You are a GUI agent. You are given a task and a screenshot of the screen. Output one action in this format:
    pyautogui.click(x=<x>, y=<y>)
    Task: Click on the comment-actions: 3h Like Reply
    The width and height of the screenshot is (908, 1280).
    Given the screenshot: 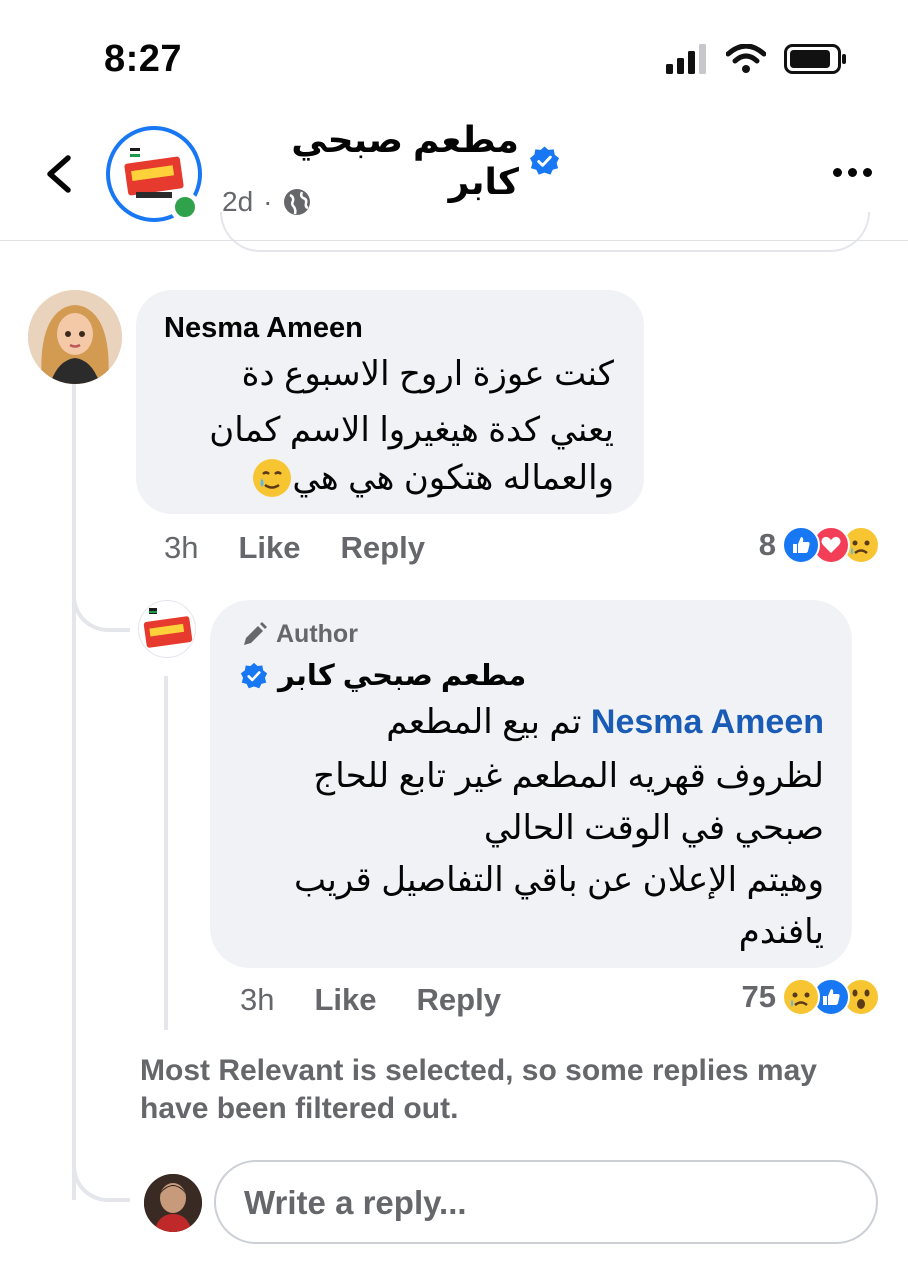 What is the action you would take?
    pyautogui.click(x=294, y=548)
    